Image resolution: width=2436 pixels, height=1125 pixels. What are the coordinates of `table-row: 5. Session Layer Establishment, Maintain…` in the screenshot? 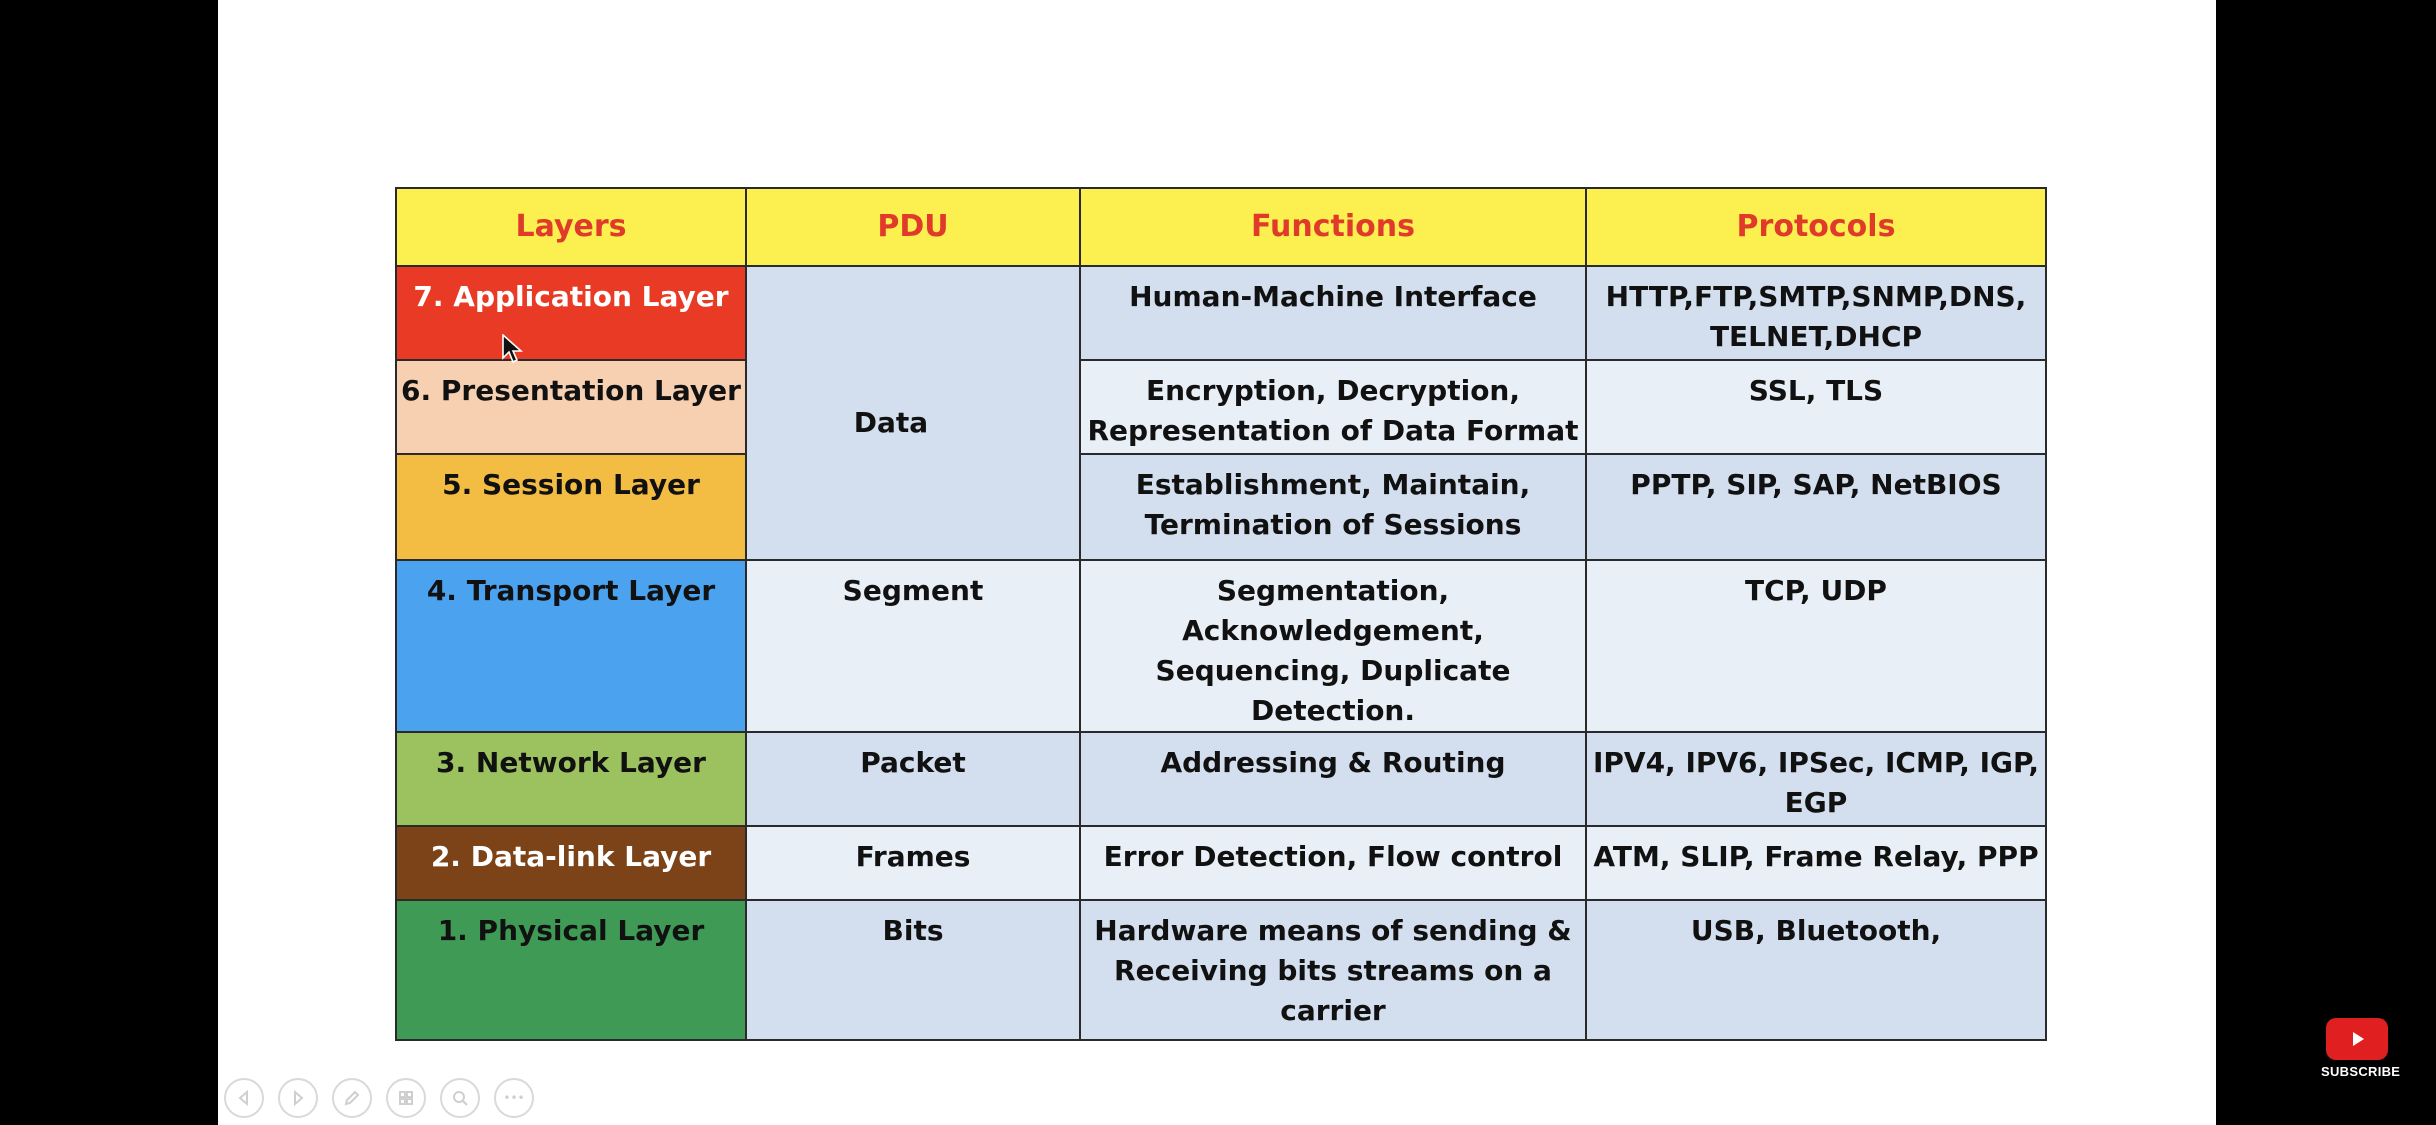 It's located at (1221, 507).